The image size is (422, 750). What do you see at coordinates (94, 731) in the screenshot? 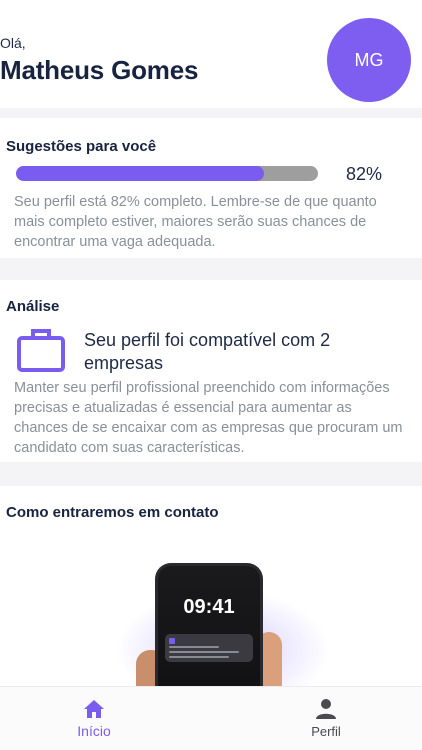
I see `tab-label: Início` at bounding box center [94, 731].